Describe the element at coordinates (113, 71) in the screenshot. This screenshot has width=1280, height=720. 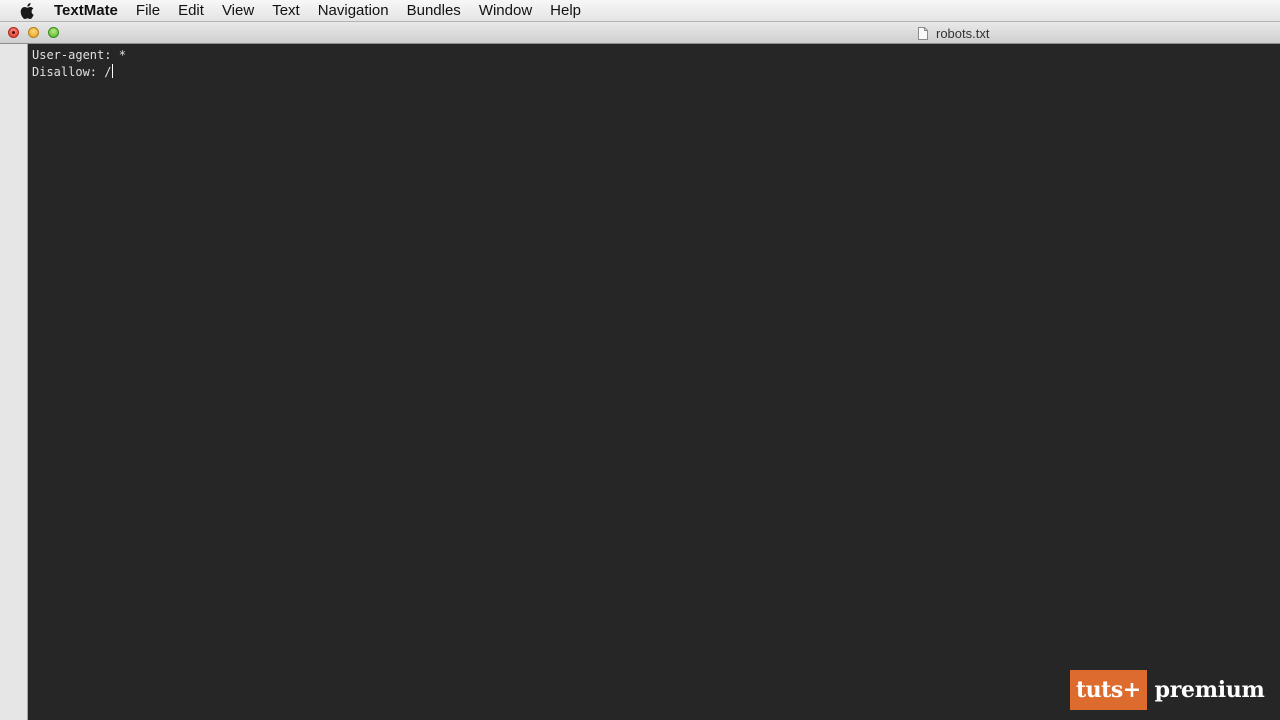
I see `text-cursor` at that location.